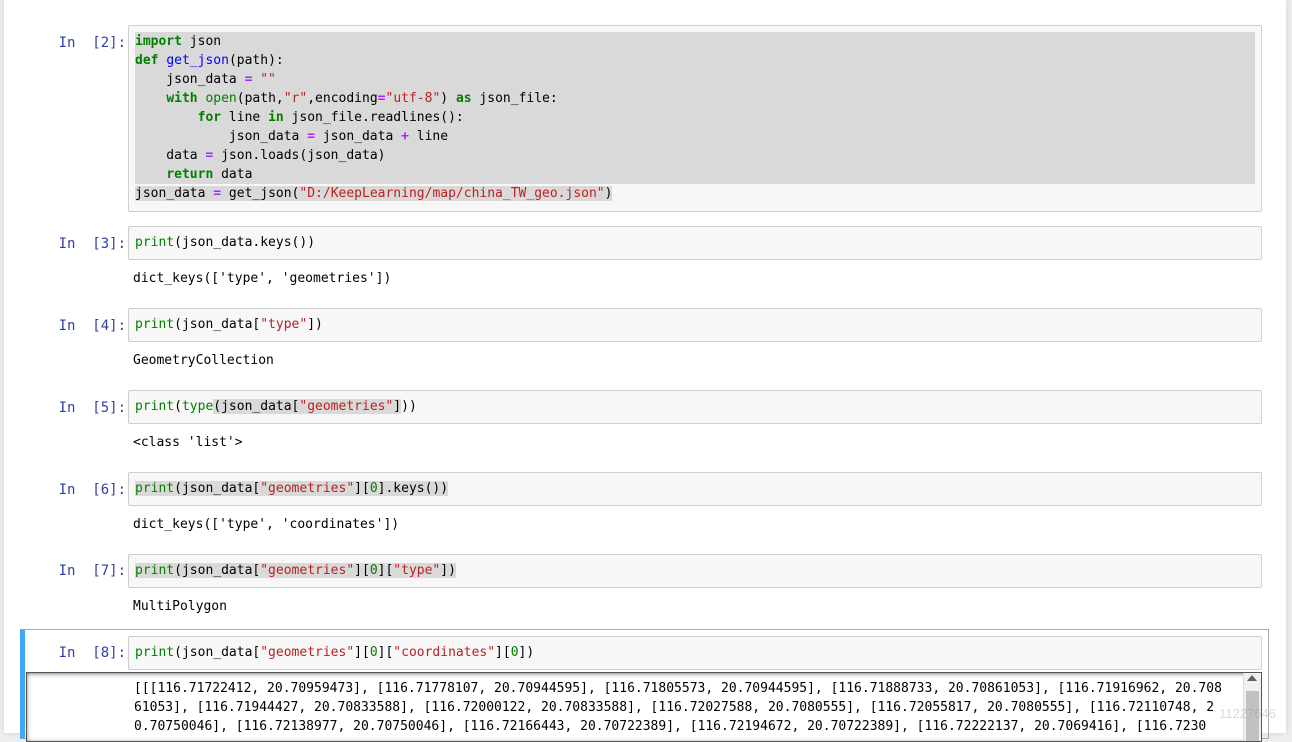 Image resolution: width=1292 pixels, height=742 pixels. I want to click on input-prompt: In [4]:, so click(92, 326).